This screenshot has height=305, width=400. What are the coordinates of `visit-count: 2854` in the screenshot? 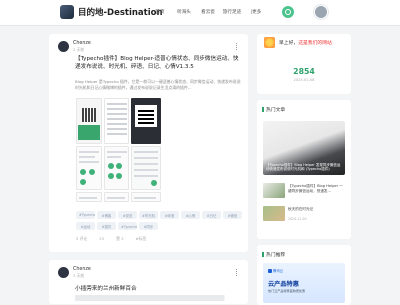 It's located at (304, 71).